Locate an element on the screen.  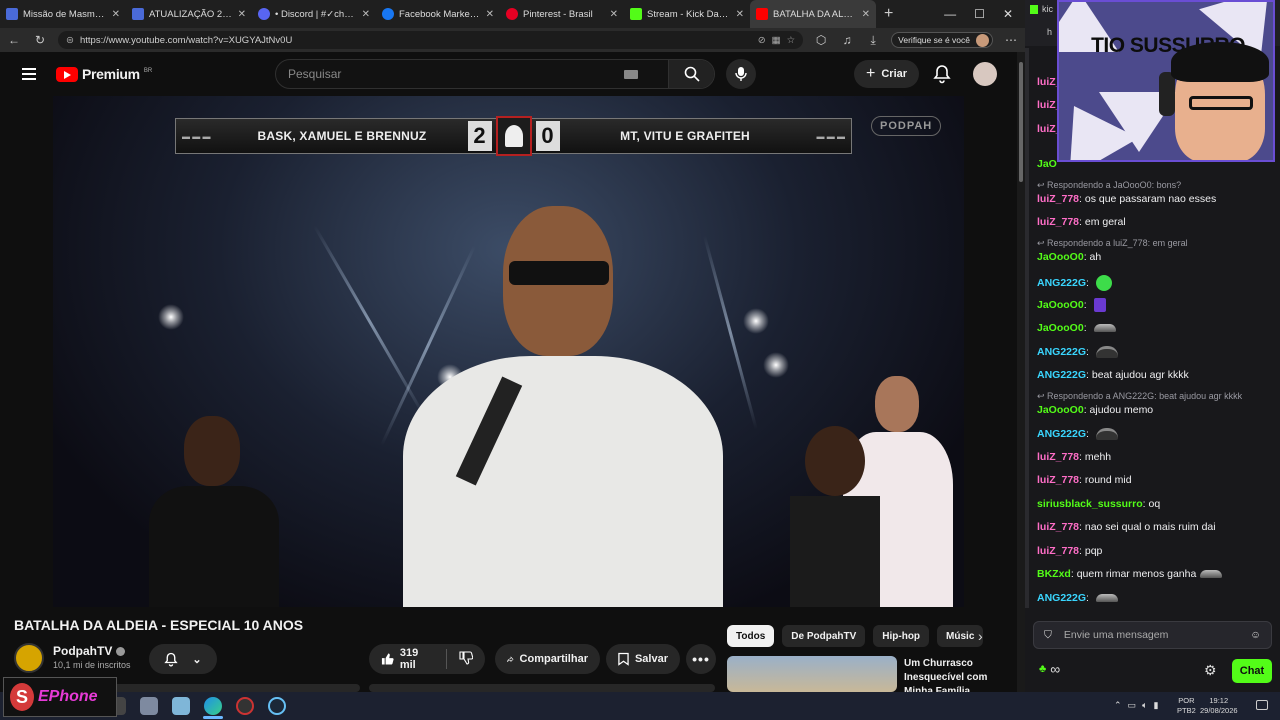
star-icon: ☆ is located at coordinates (791, 40).